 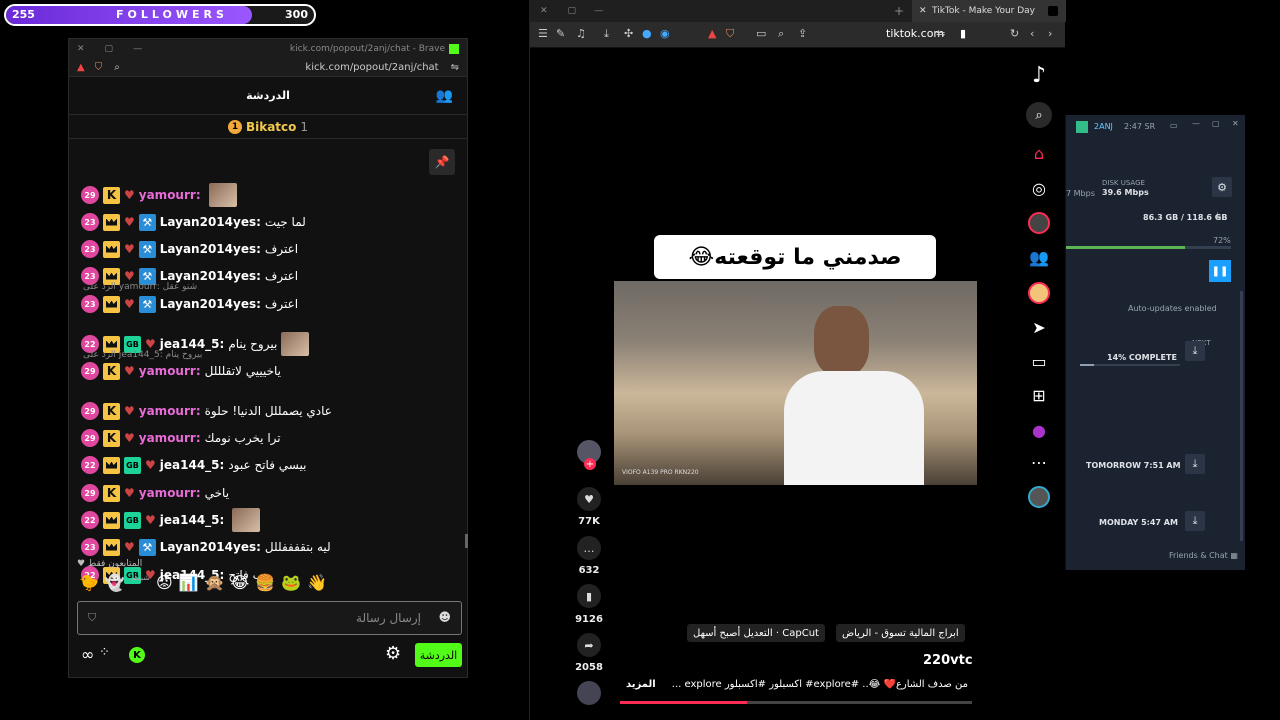 I want to click on brave-warning-icon: ▲, so click(x=81, y=67).